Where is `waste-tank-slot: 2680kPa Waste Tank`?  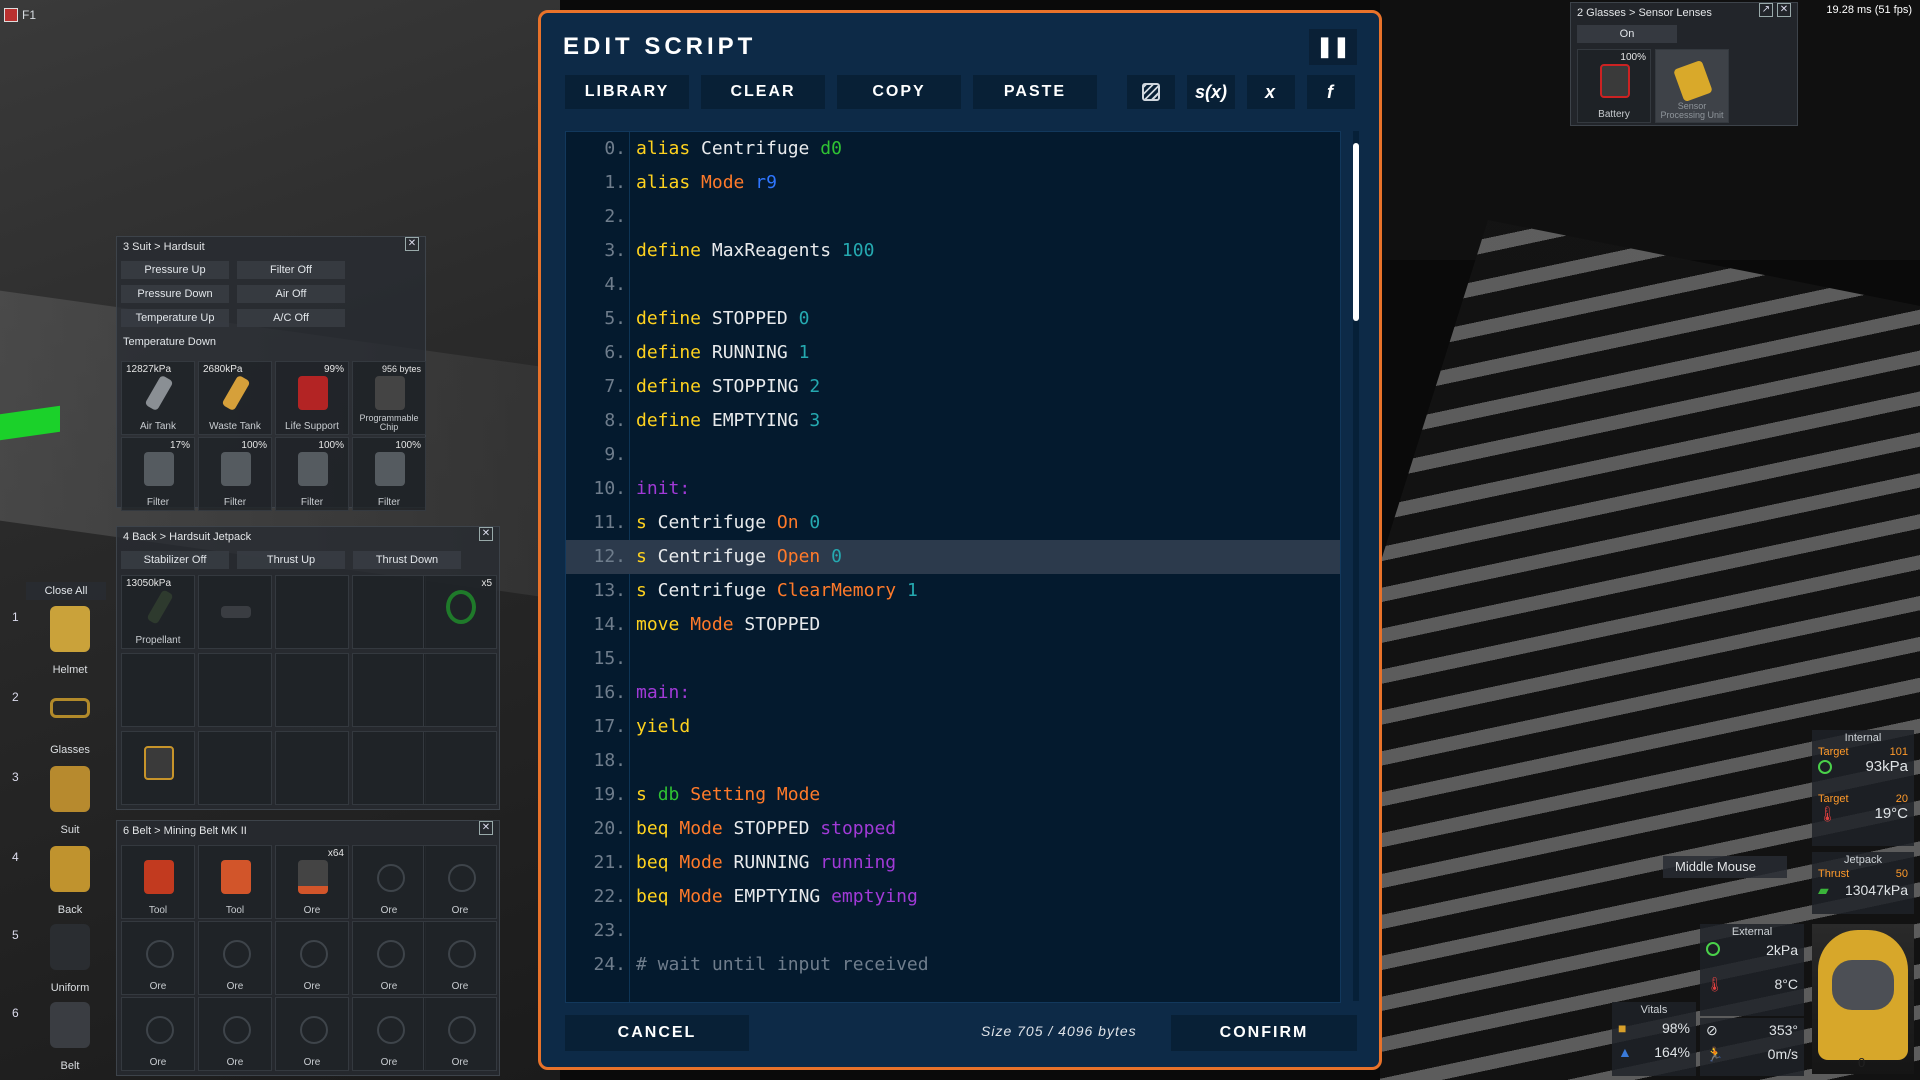
waste-tank-slot: 2680kPa Waste Tank is located at coordinates (235, 398).